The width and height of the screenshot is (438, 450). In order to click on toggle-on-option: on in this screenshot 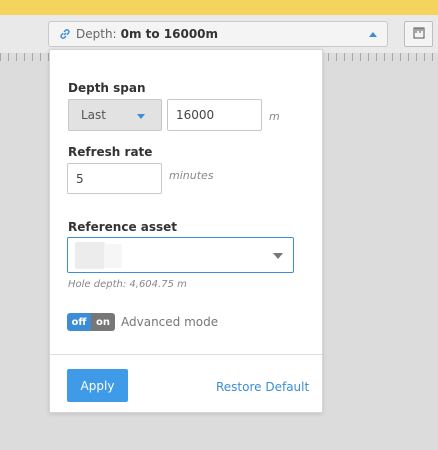, I will do `click(103, 322)`.